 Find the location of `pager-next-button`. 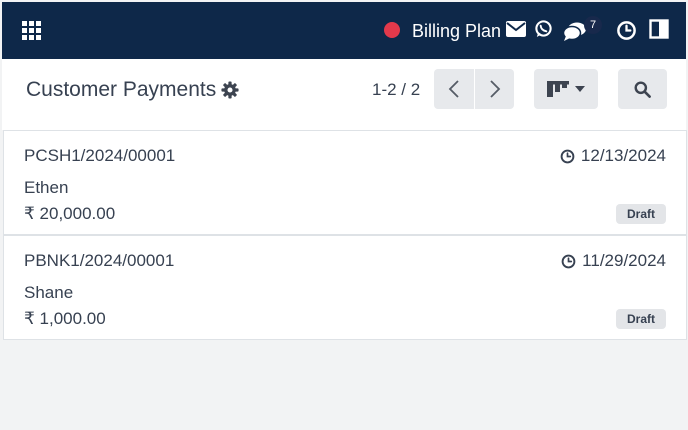

pager-next-button is located at coordinates (494, 89).